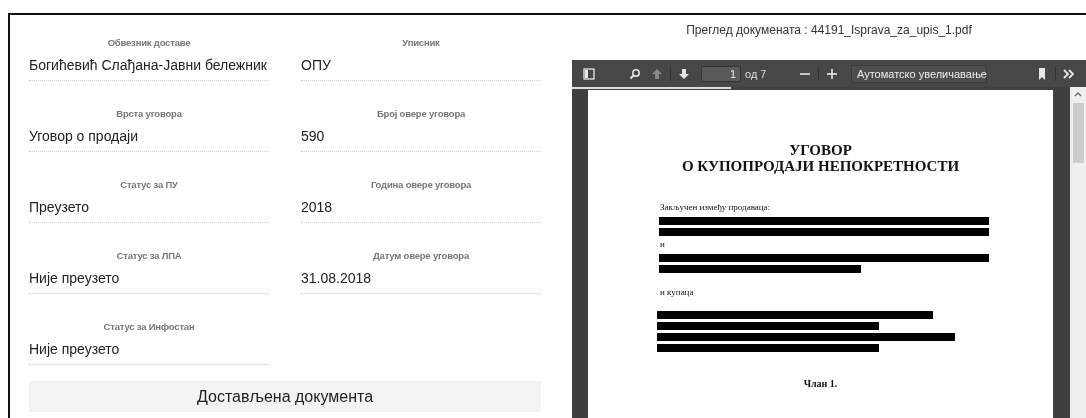  What do you see at coordinates (149, 113) in the screenshot?
I see `field-label: Врста уговора` at bounding box center [149, 113].